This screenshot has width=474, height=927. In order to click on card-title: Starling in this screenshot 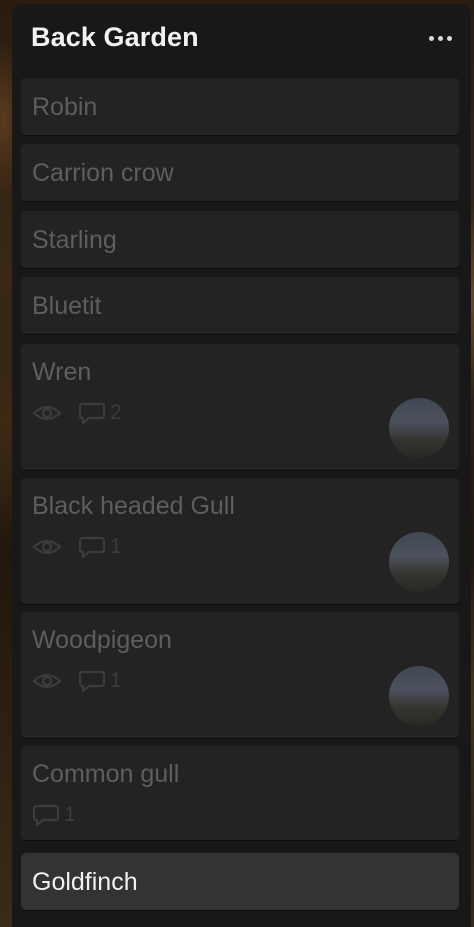, I will do `click(74, 240)`.